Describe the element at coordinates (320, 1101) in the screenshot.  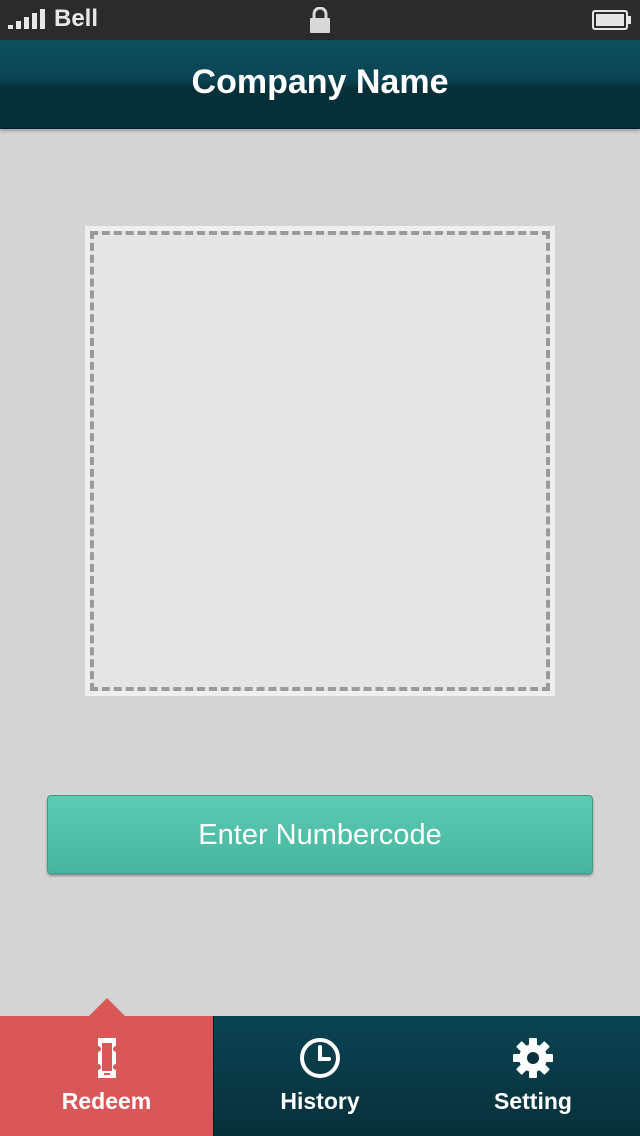
I see `tab-history-label: History` at that location.